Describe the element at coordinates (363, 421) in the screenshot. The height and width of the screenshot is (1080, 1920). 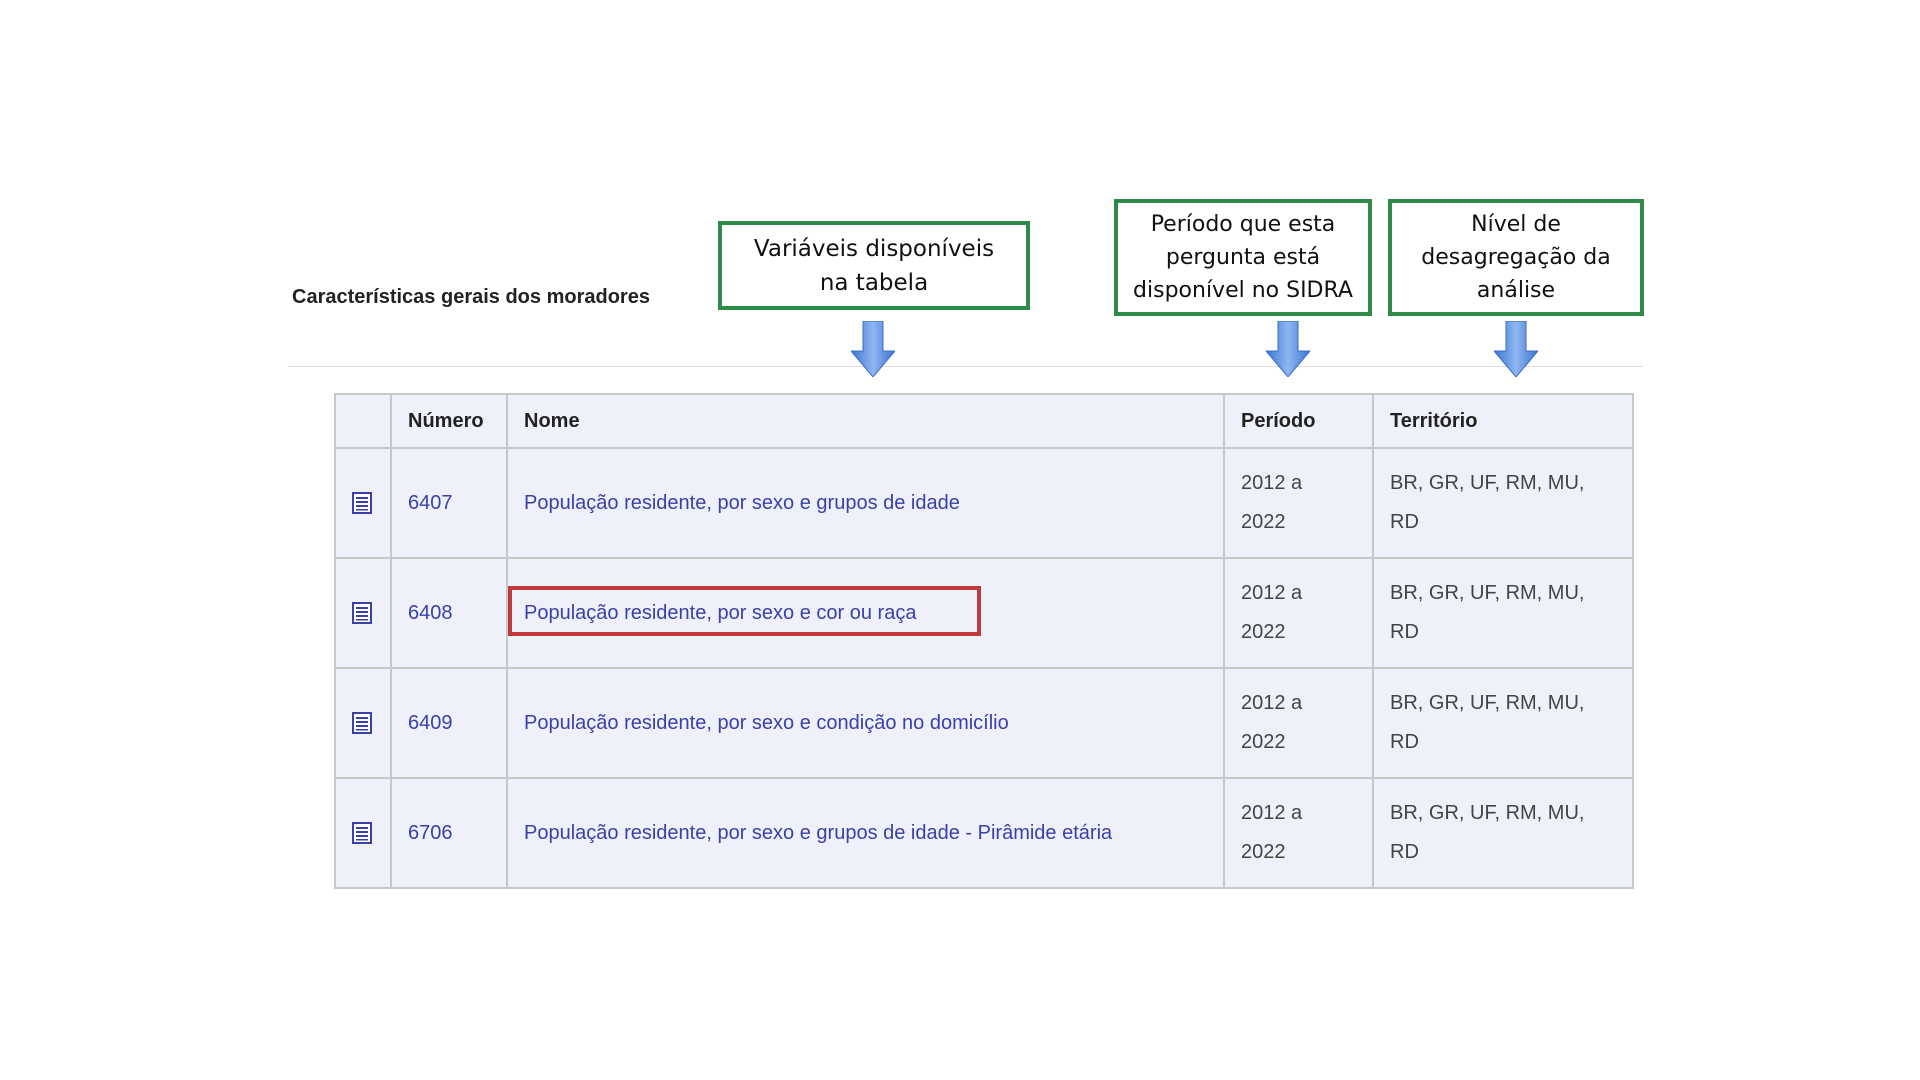
I see `header-icon` at that location.